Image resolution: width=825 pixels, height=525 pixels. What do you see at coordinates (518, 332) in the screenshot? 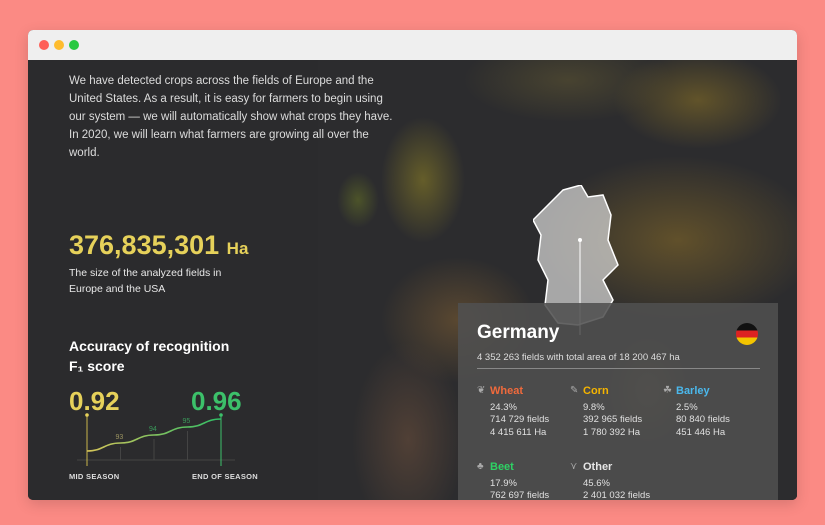
I see `country-name: Germany` at bounding box center [518, 332].